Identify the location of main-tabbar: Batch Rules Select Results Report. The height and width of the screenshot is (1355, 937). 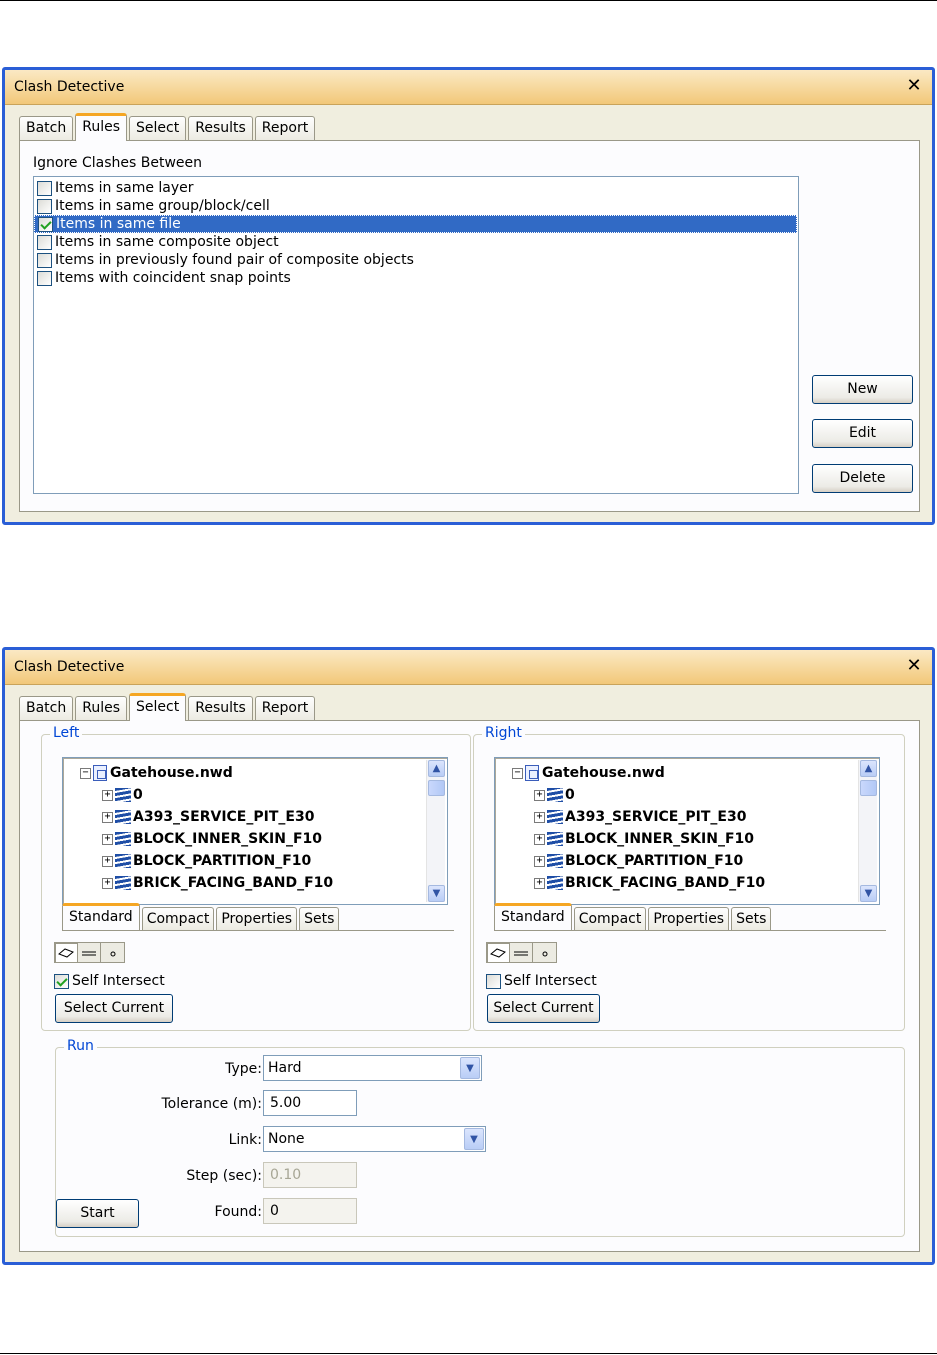
(168, 127).